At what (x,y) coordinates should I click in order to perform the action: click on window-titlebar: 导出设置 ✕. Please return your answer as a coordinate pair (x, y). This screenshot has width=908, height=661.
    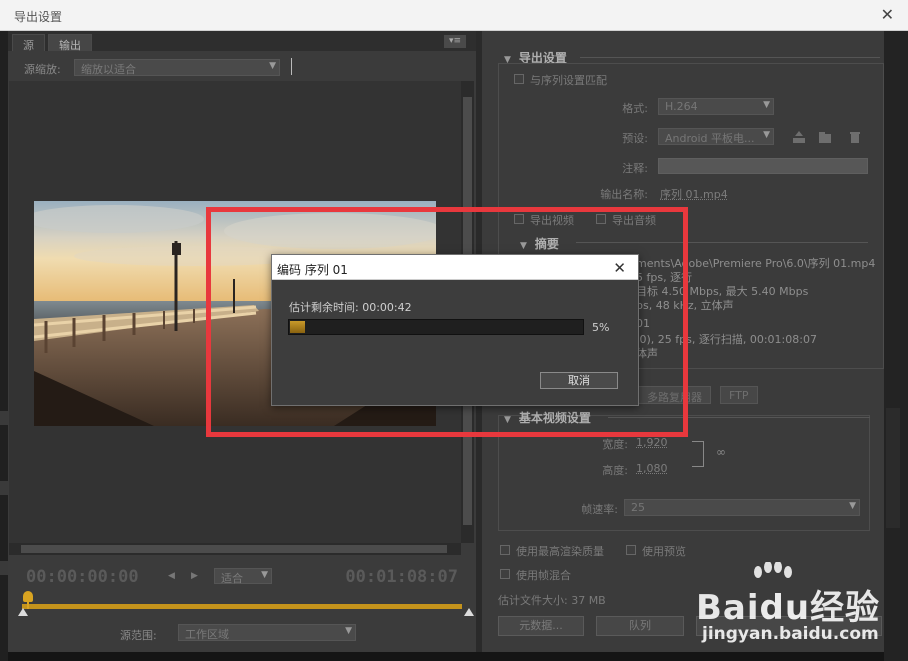
    Looking at the image, I should click on (454, 15).